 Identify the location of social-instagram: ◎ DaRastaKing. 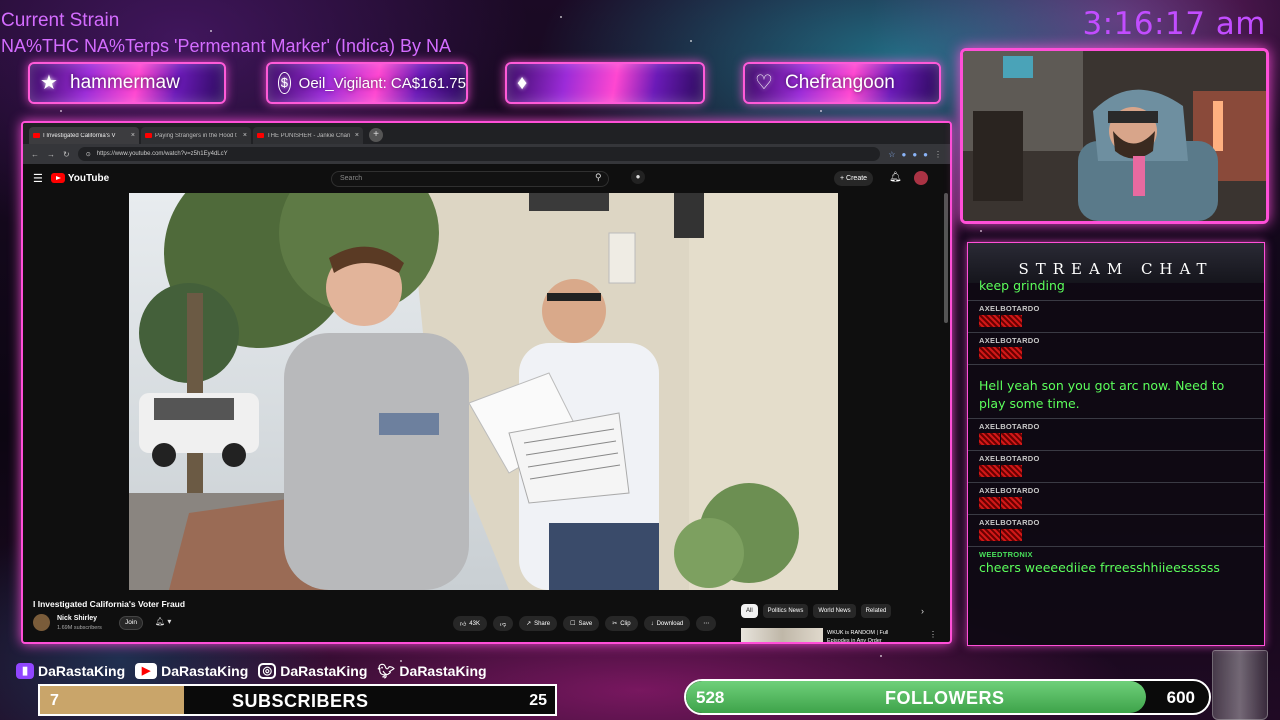
(312, 671).